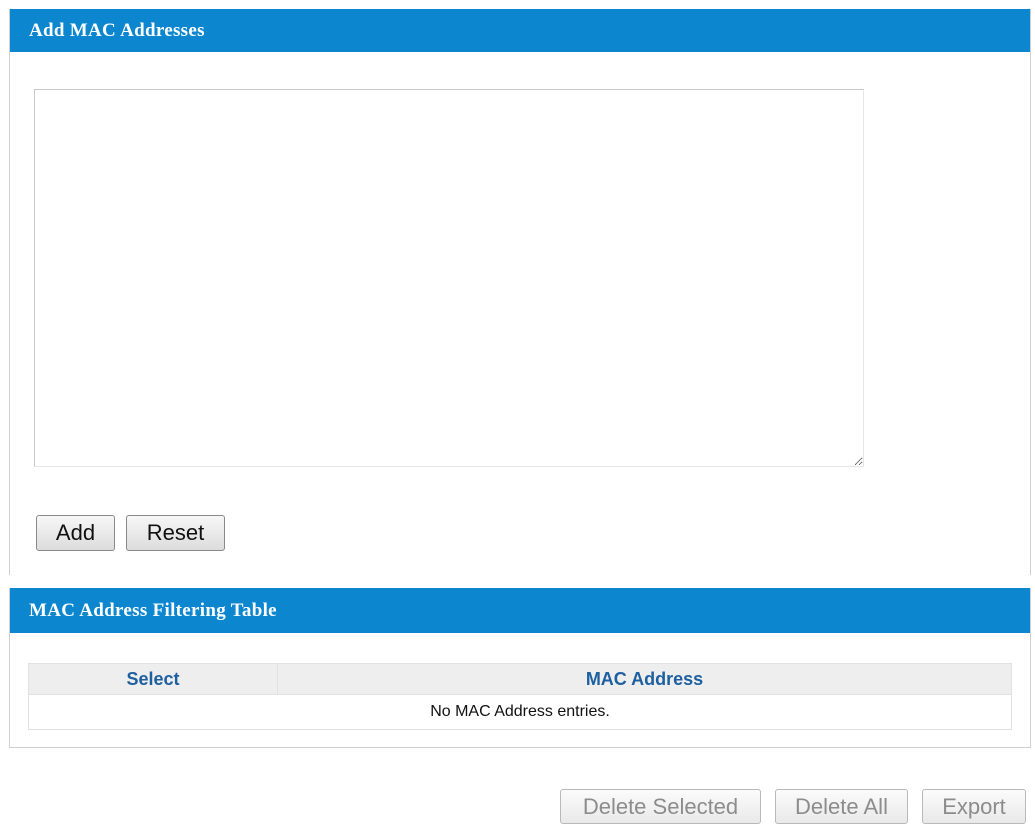 Image resolution: width=1035 pixels, height=826 pixels. I want to click on table-row: No MAC Address entries., so click(520, 712).